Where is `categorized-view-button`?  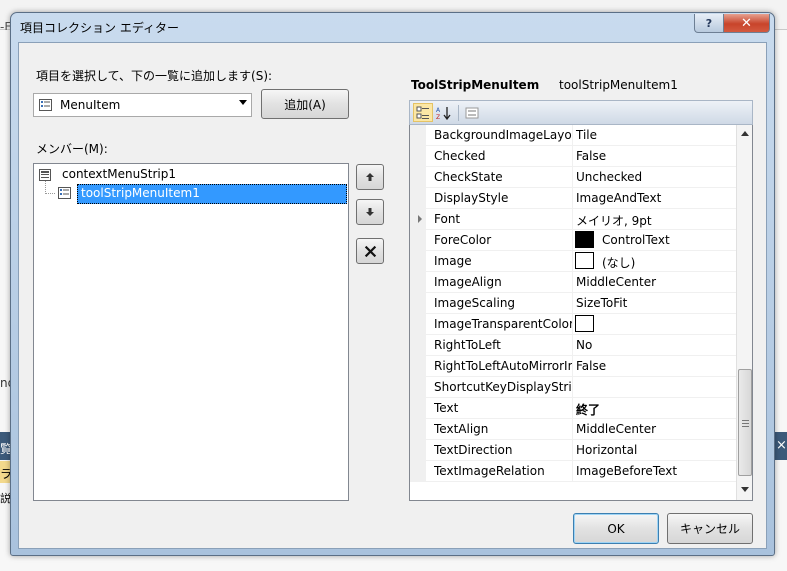
categorized-view-button is located at coordinates (423, 112).